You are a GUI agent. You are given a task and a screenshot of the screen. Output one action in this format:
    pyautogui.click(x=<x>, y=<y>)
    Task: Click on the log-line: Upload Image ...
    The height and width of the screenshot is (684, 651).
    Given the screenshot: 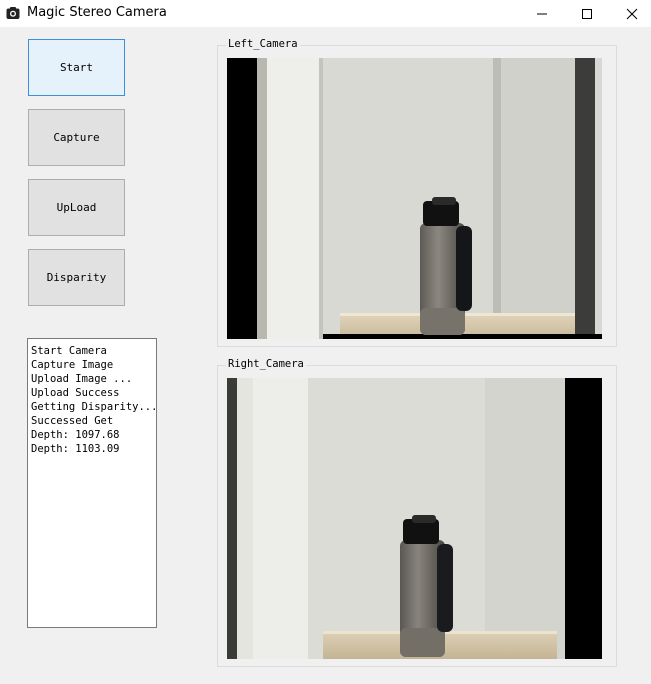 What is the action you would take?
    pyautogui.click(x=82, y=379)
    